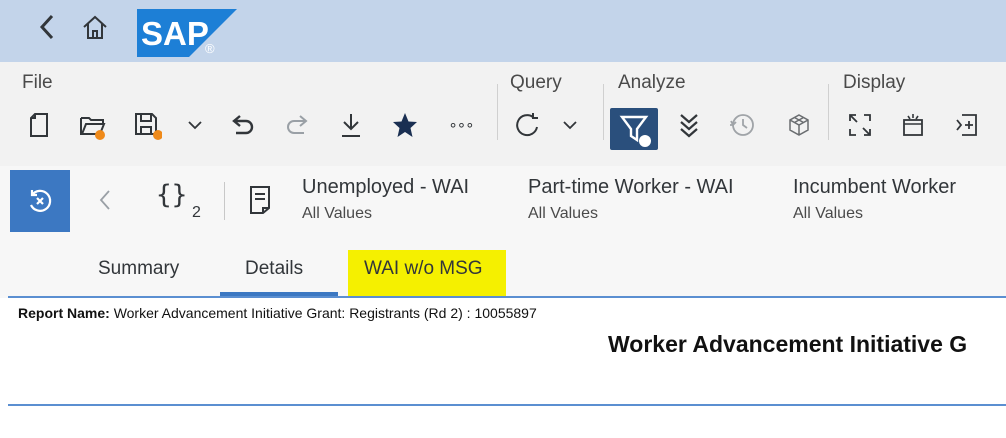  Describe the element at coordinates (461, 125) in the screenshot. I see `more-icon: ∘∘∘` at that location.